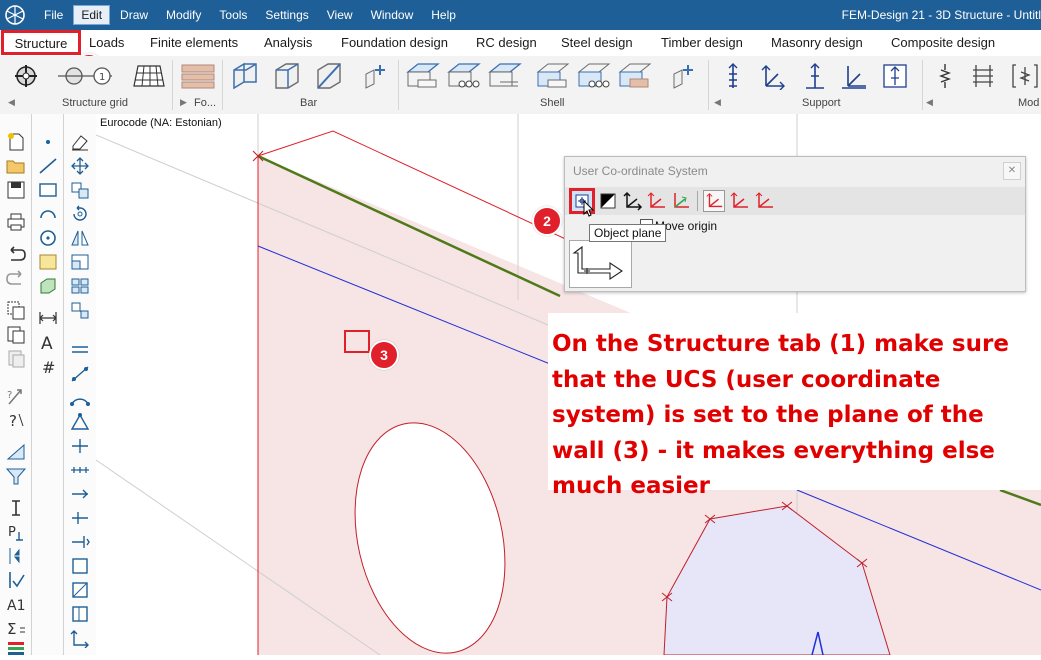  Describe the element at coordinates (48, 318) in the screenshot. I see `dimension-icon` at that location.